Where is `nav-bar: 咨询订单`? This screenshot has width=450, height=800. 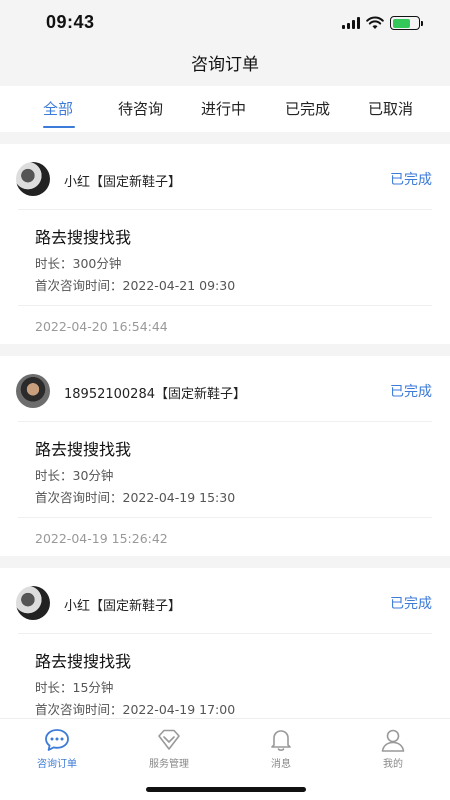 nav-bar: 咨询订单 is located at coordinates (225, 66).